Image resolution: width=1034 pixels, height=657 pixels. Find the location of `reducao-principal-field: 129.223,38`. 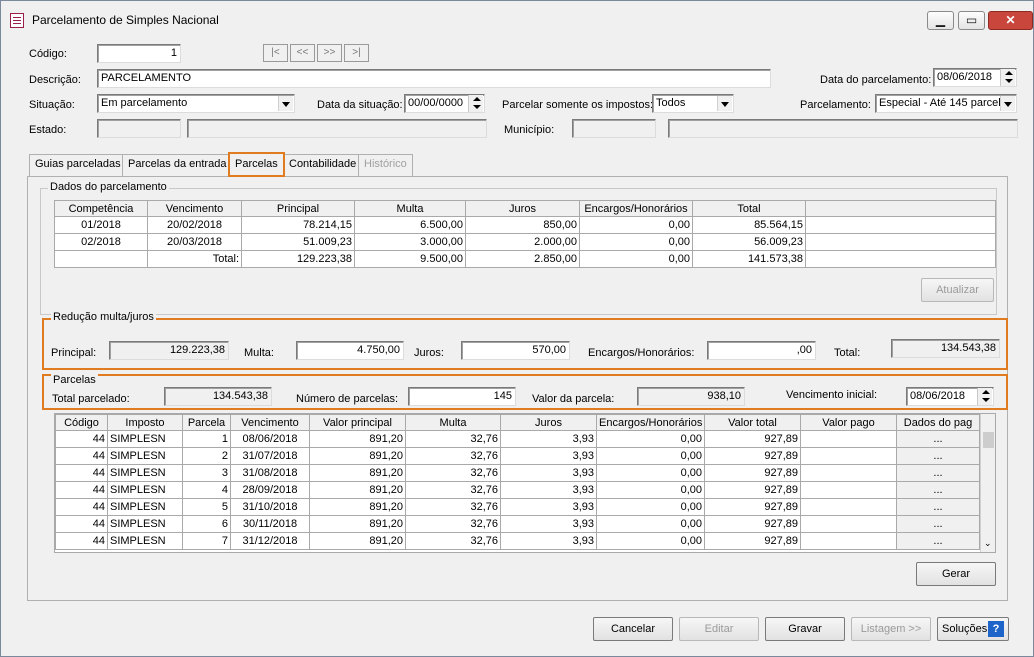

reducao-principal-field: 129.223,38 is located at coordinates (169, 350).